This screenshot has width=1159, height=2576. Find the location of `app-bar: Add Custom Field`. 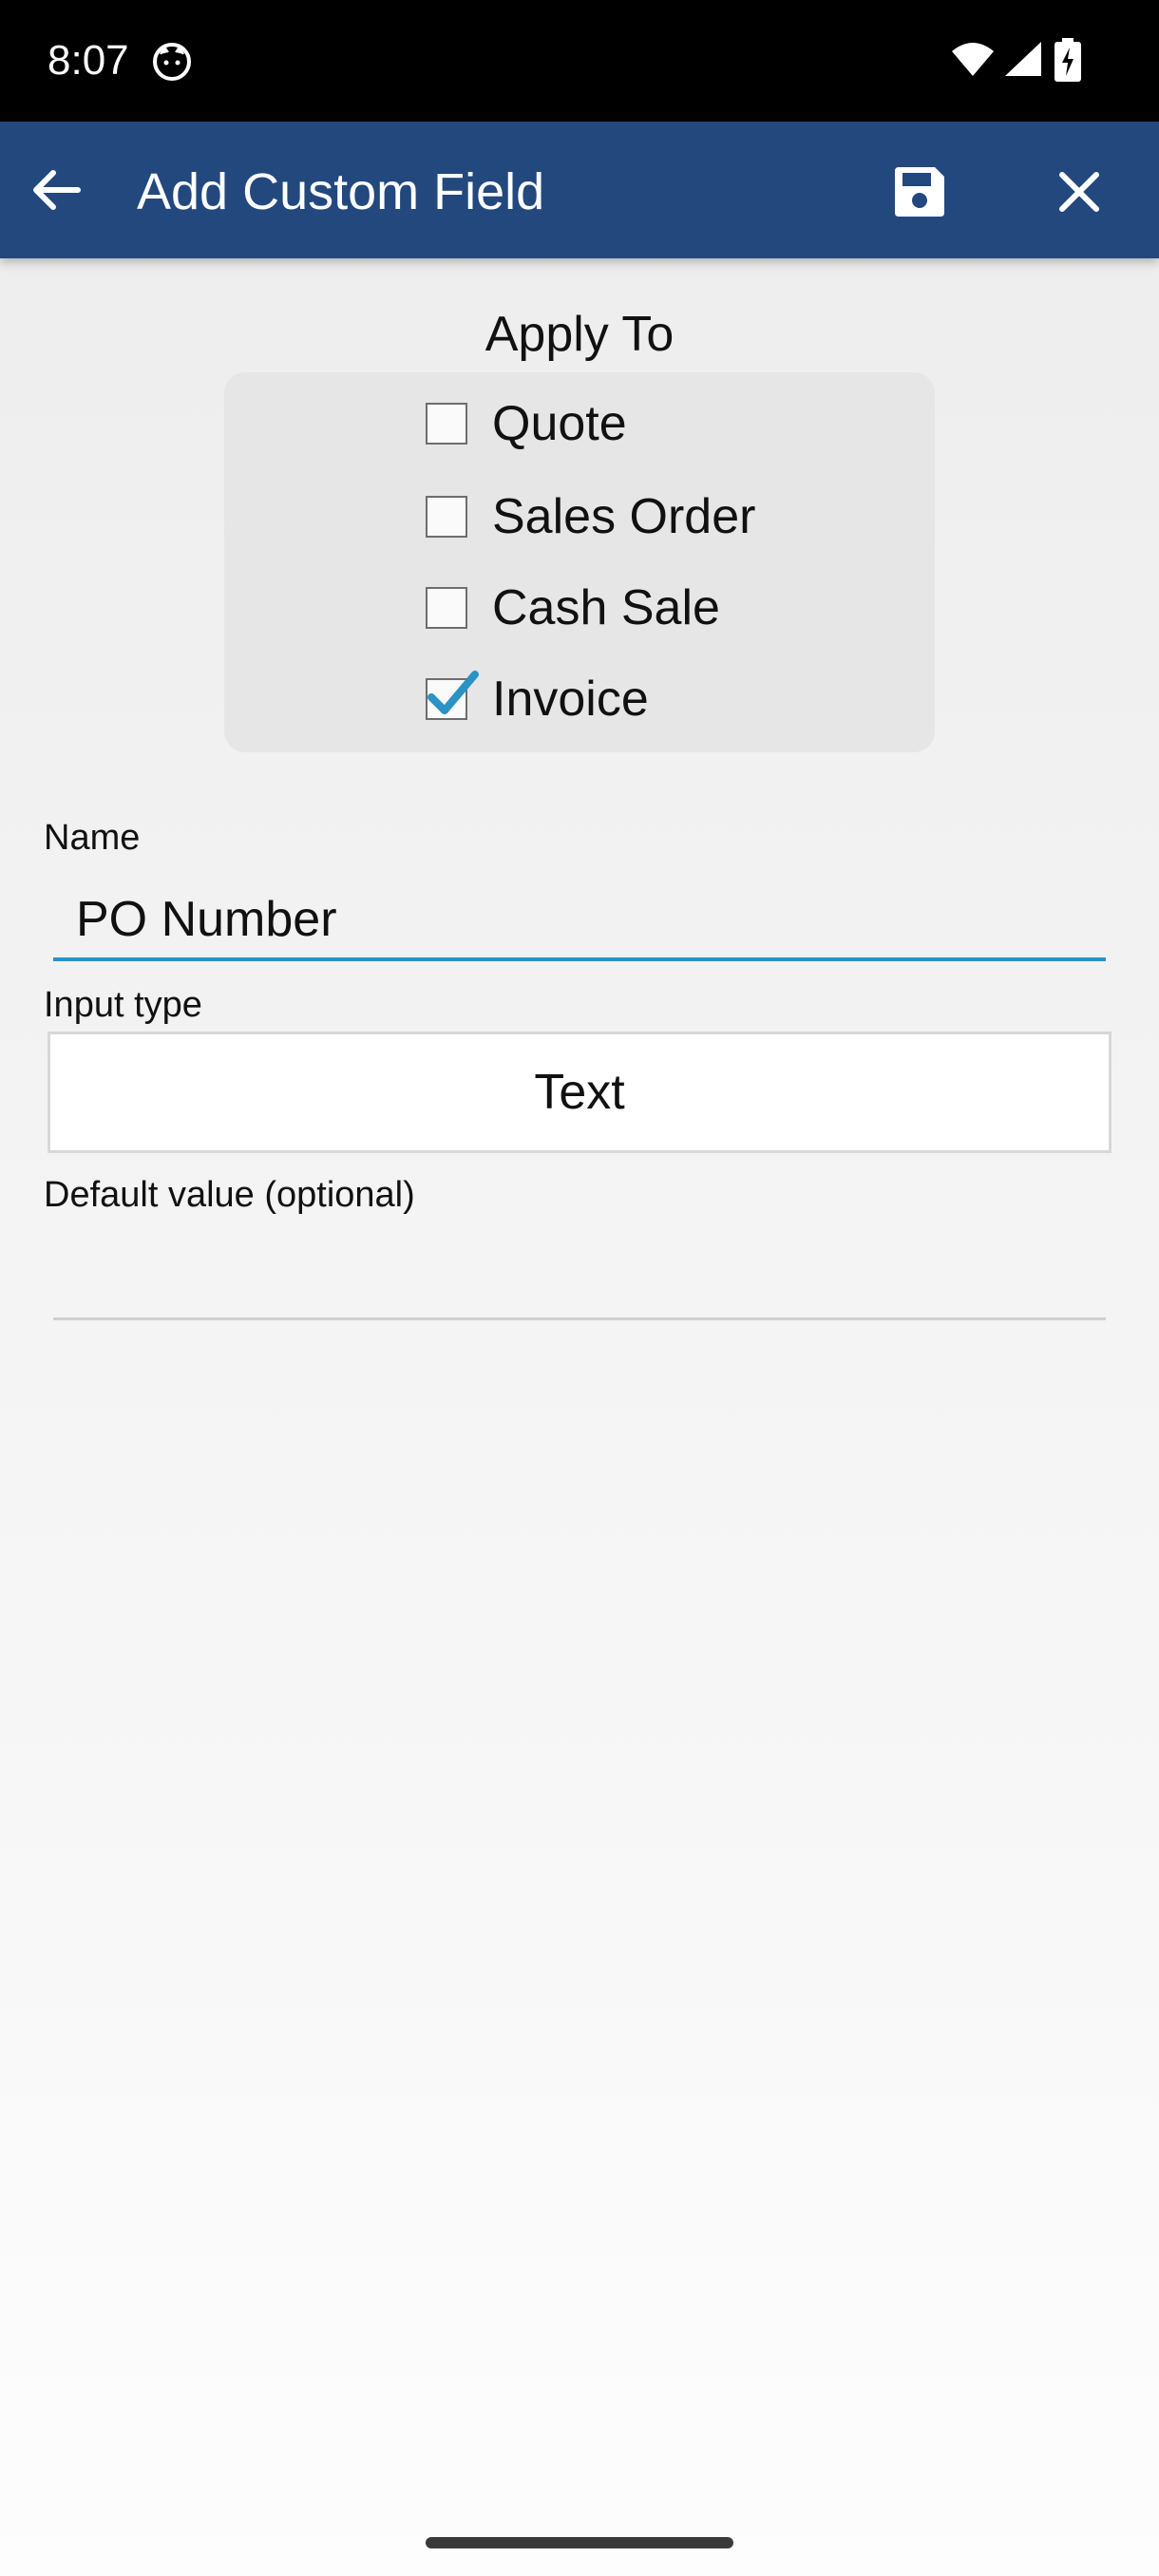

app-bar: Add Custom Field is located at coordinates (579, 190).